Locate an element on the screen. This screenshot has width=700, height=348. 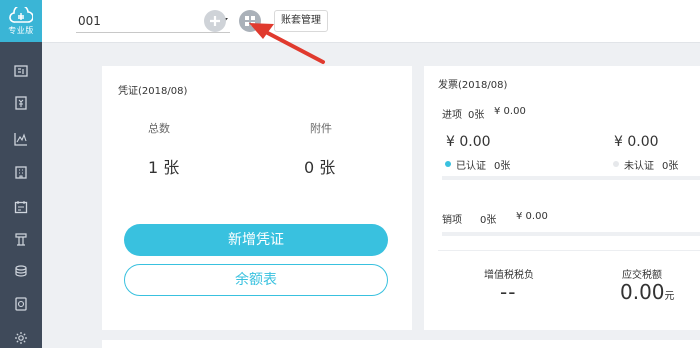
voucher-icon is located at coordinates (21, 103).